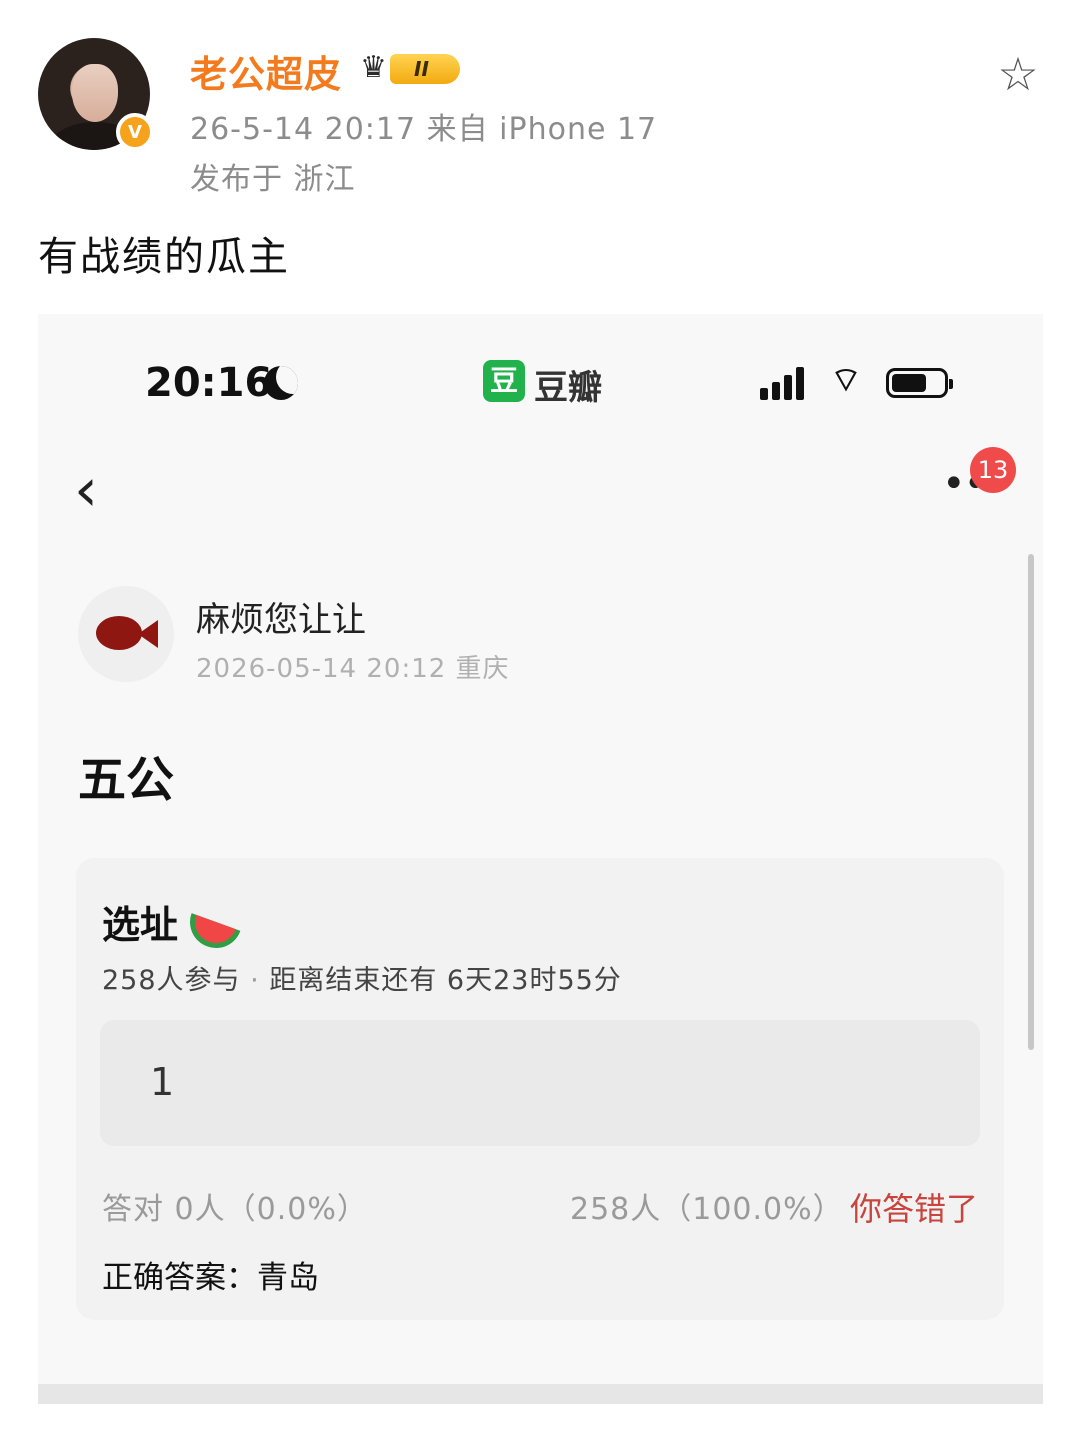 The width and height of the screenshot is (1080, 1447). What do you see at coordinates (424, 129) in the screenshot?
I see `post-time-source: 26-5-14 20:17 来自 iPhone 17` at bounding box center [424, 129].